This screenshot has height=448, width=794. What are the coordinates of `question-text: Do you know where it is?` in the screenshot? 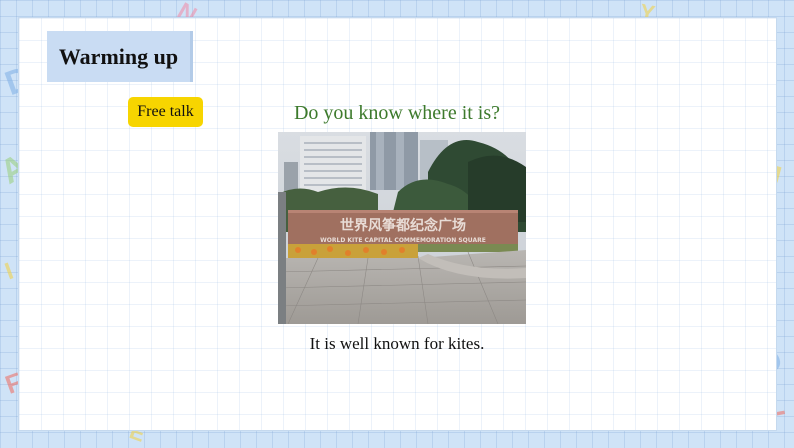 It's located at (397, 113).